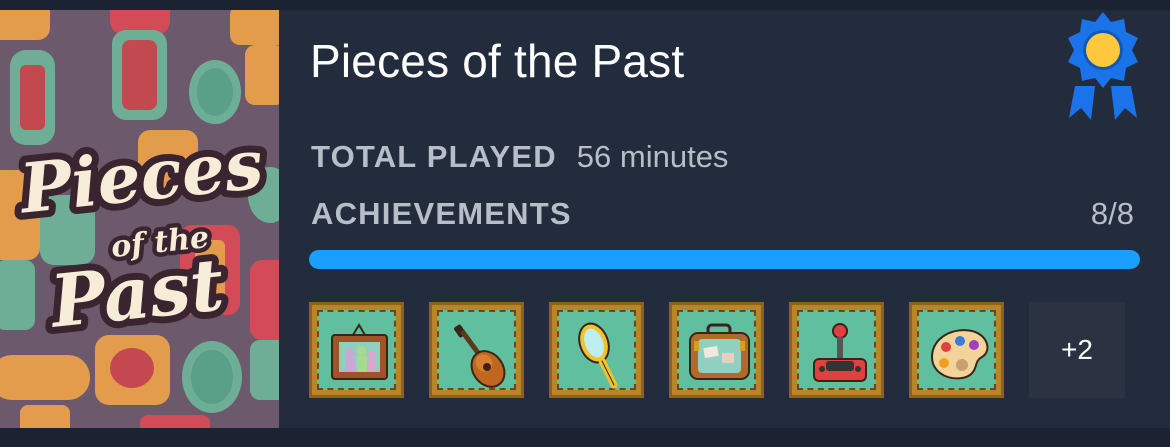 Image resolution: width=1170 pixels, height=447 pixels. What do you see at coordinates (356, 350) in the screenshot?
I see `family-portrait-icon` at bounding box center [356, 350].